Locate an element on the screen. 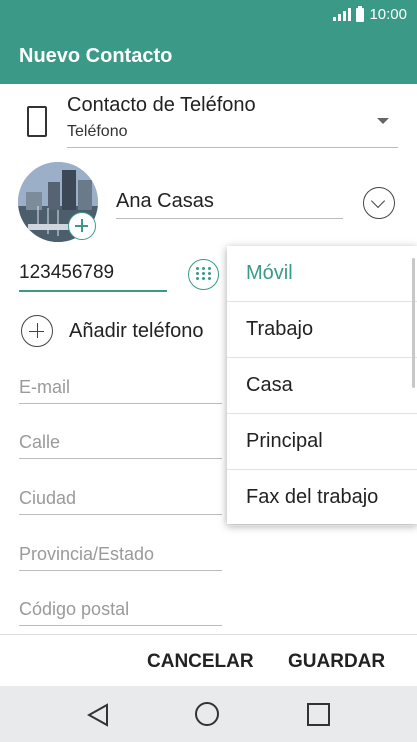  page-title: Nuevo Contacto is located at coordinates (96, 56).